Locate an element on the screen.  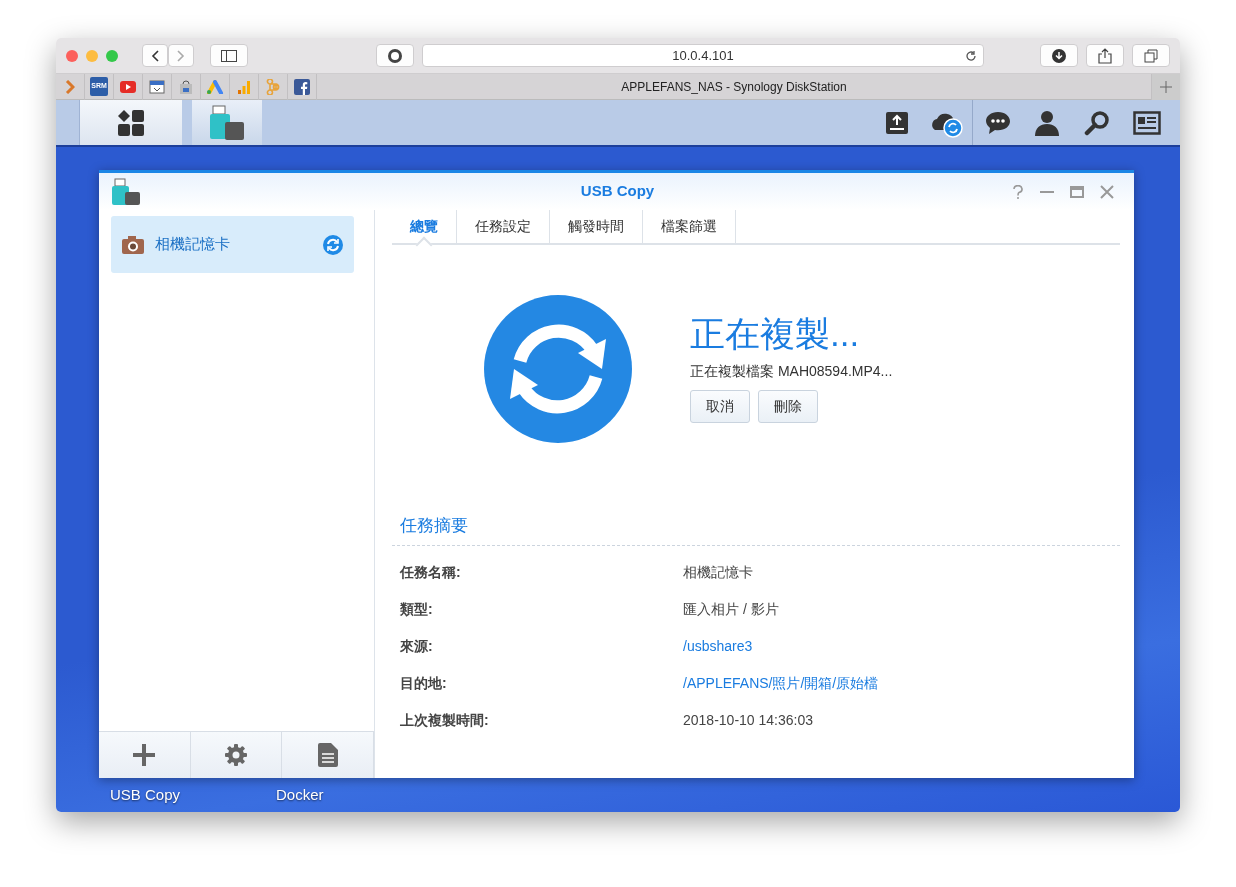
back-button is located at coordinates (155, 55).